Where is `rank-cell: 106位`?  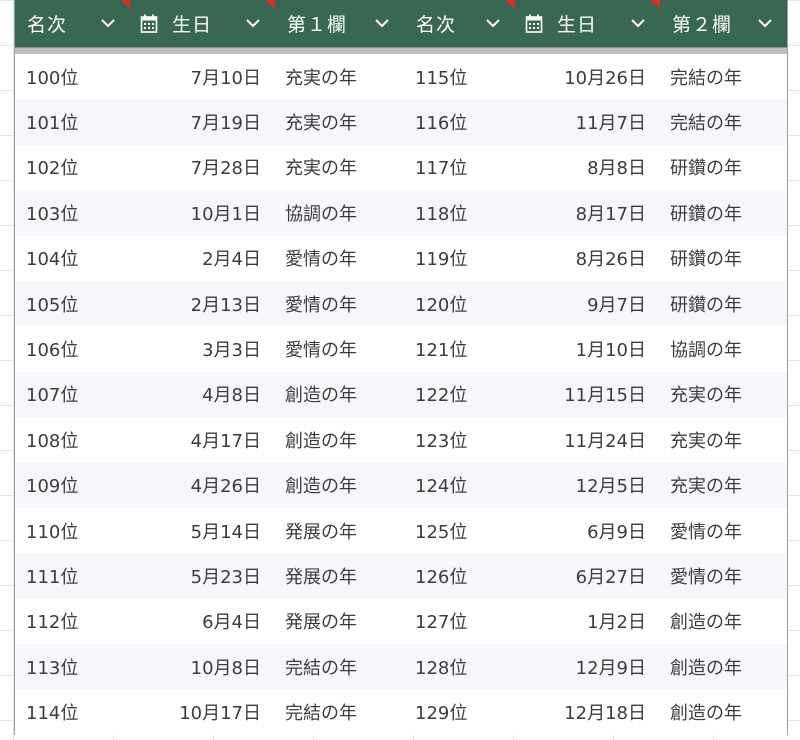 rank-cell: 106位 is located at coordinates (72, 349).